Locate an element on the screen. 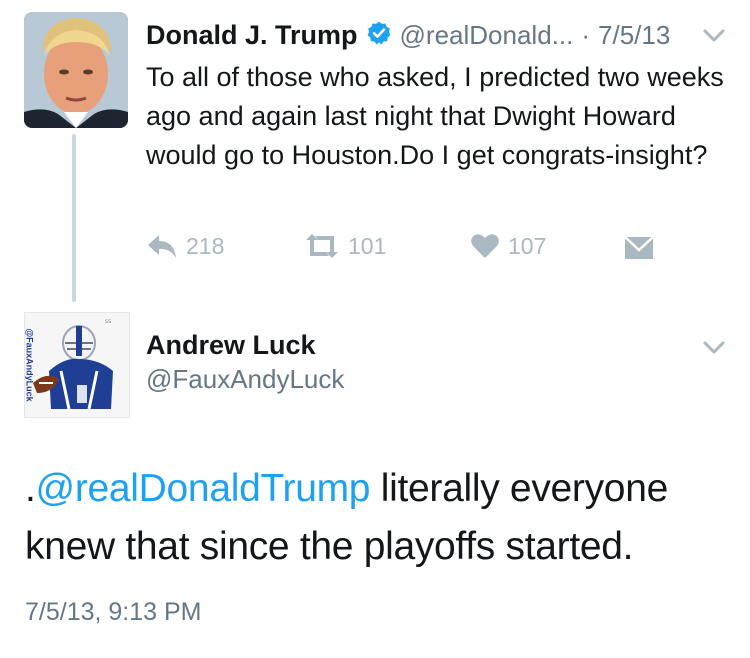 The image size is (750, 658). trump-avatar-image is located at coordinates (76, 70).